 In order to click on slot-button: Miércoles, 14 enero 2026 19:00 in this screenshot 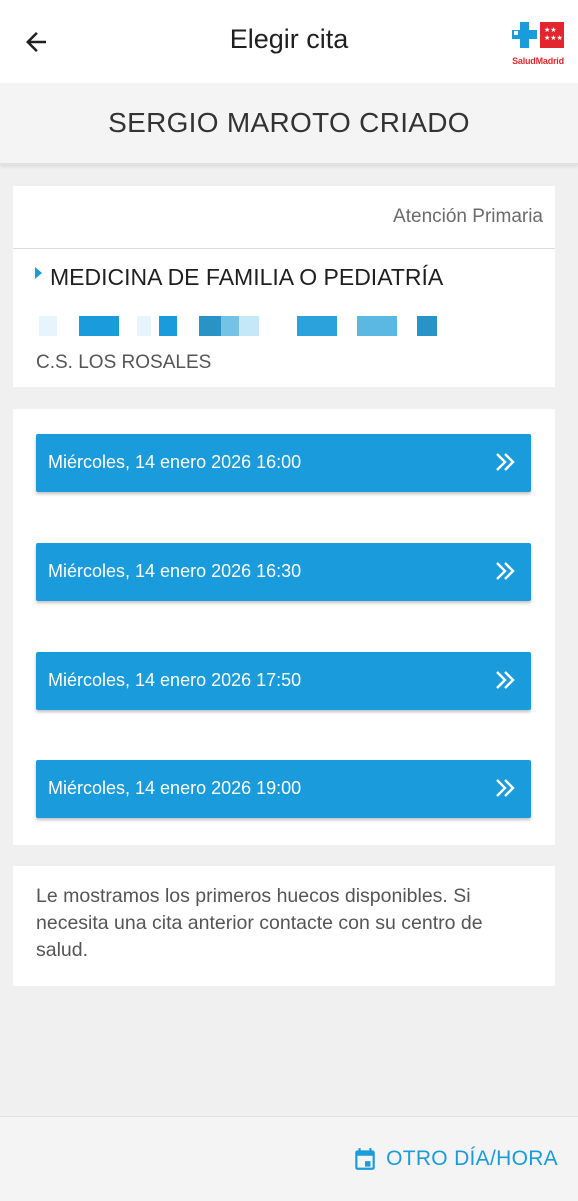, I will do `click(283, 789)`.